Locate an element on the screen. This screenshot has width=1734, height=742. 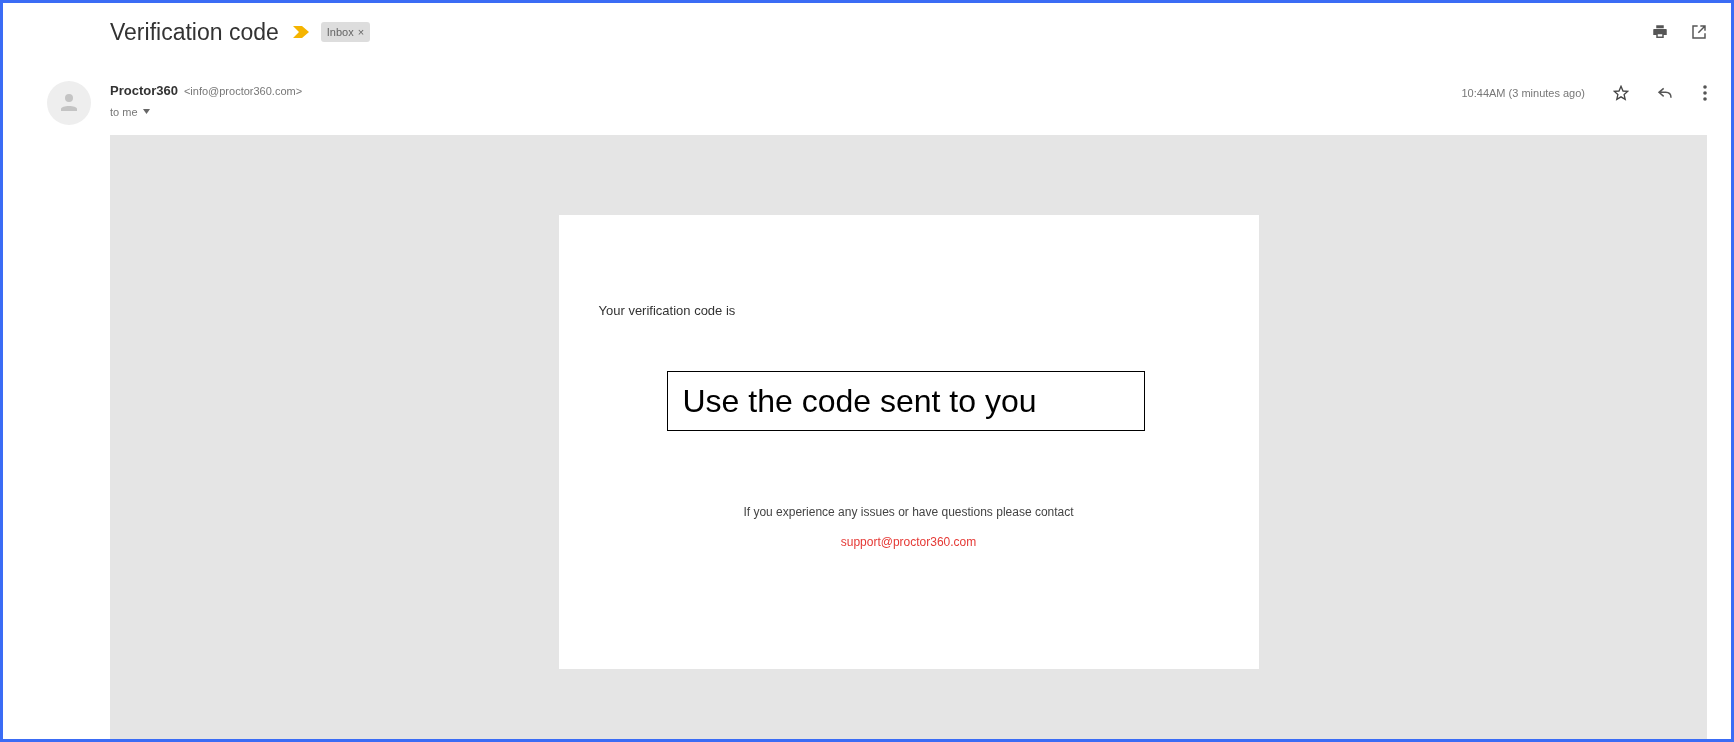
open-in-new-window-icon is located at coordinates (1699, 32).